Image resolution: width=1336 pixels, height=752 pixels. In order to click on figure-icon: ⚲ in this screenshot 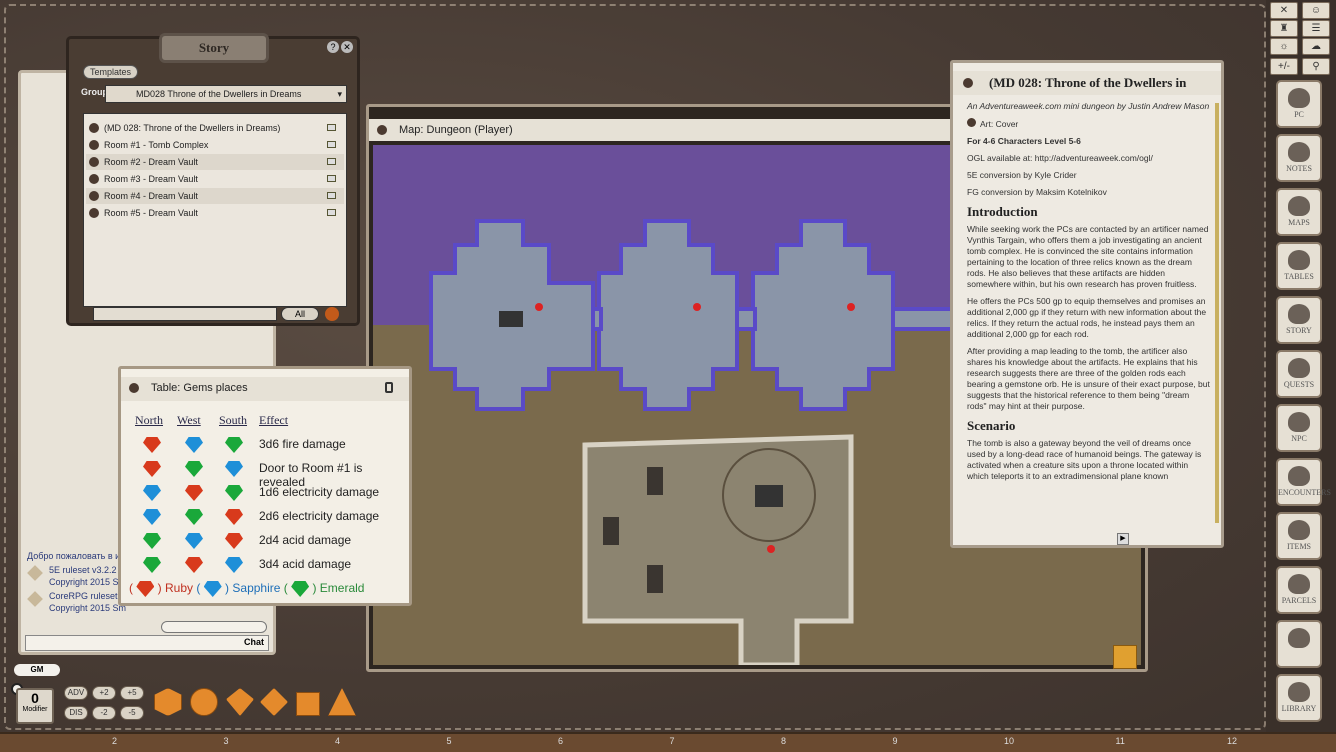, I will do `click(1316, 66)`.